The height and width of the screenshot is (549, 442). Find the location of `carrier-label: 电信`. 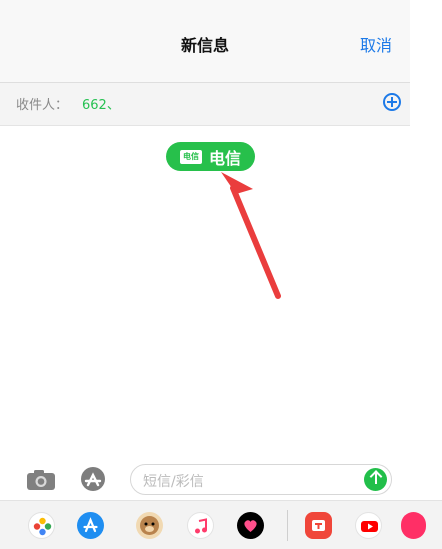

carrier-label: 电信 is located at coordinates (224, 158).